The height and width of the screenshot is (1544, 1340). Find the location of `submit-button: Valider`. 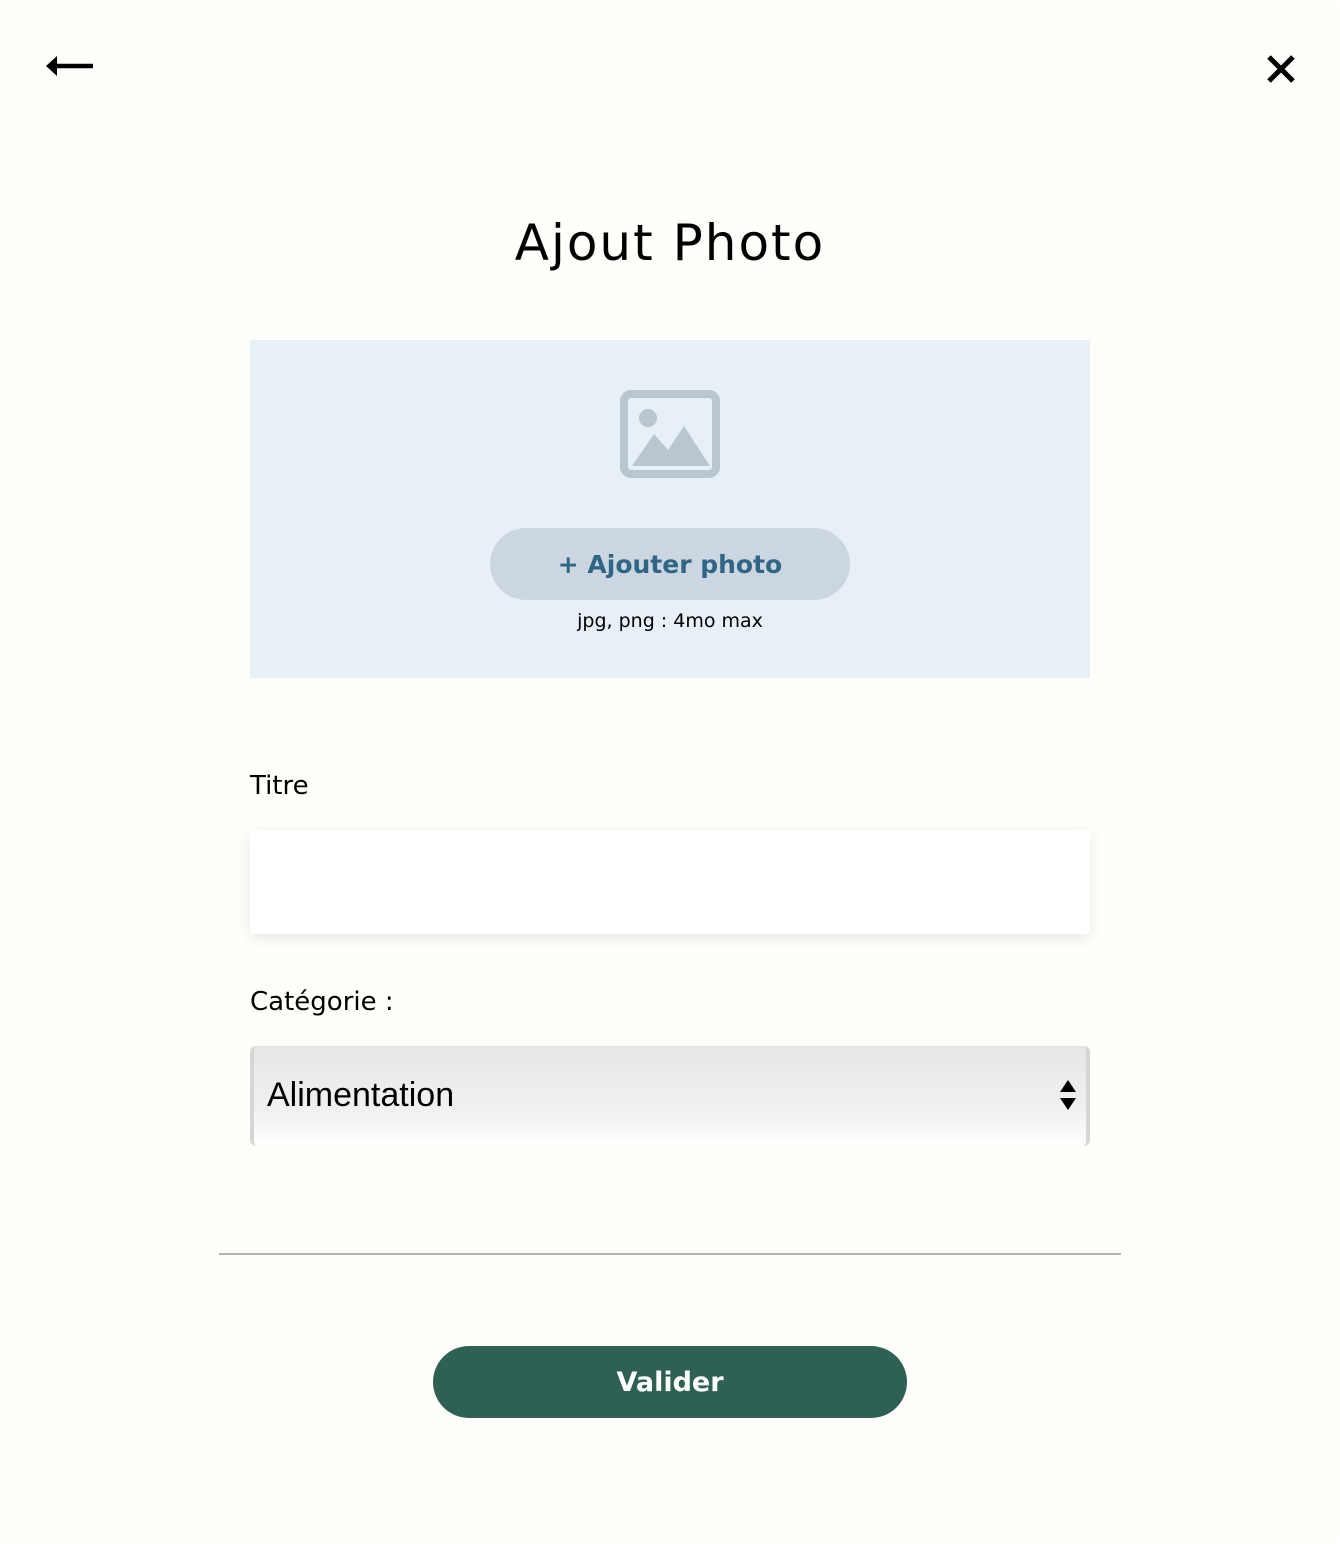

submit-button: Valider is located at coordinates (670, 1382).